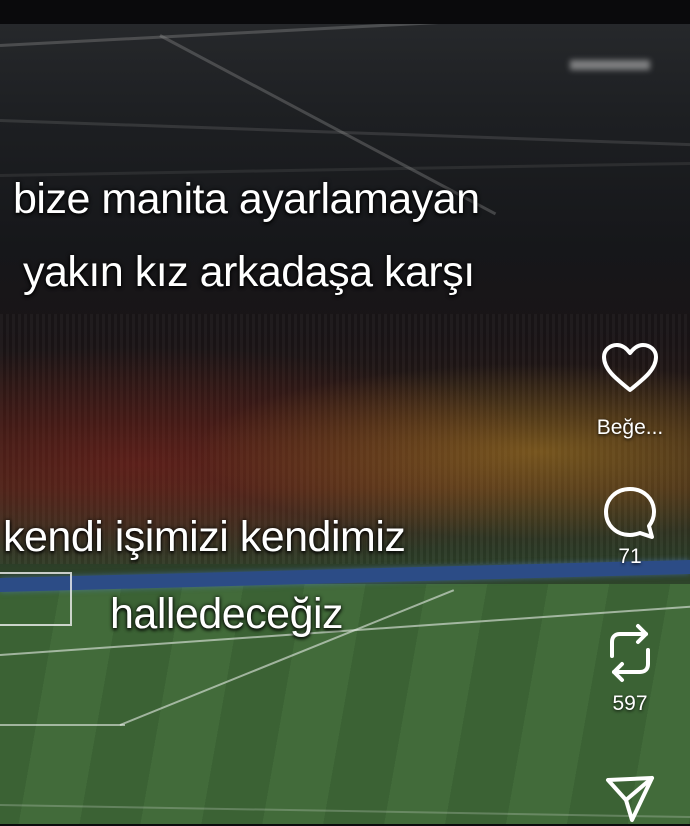 The image size is (690, 826). Describe the element at coordinates (227, 614) in the screenshot. I see `caption-line-4: halledeceğiz` at that location.